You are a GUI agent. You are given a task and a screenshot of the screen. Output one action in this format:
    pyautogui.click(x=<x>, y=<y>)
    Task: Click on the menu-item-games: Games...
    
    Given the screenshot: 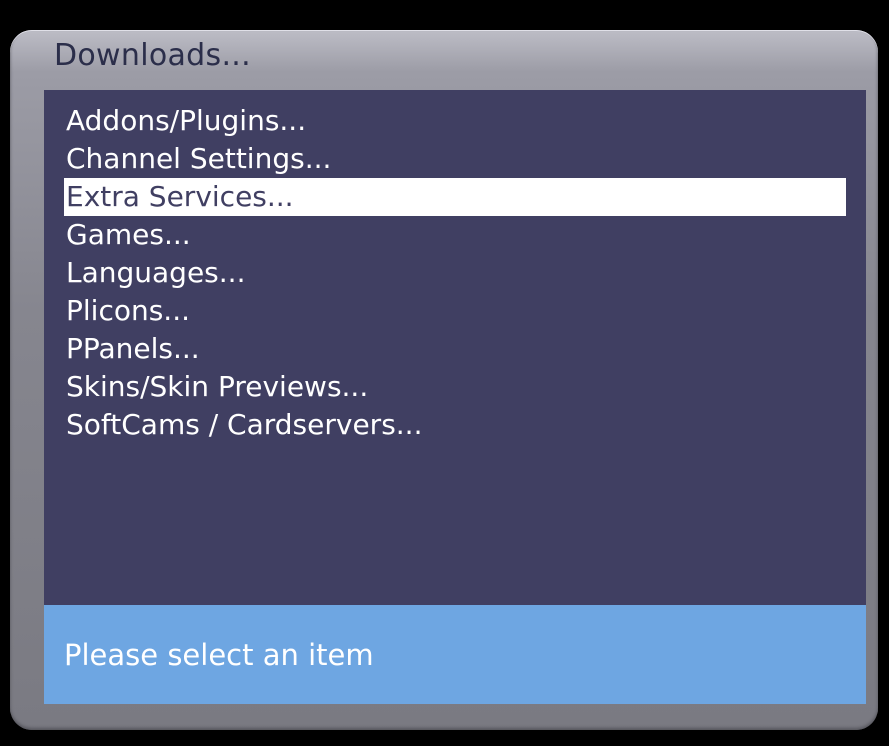 What is the action you would take?
    pyautogui.click(x=455, y=235)
    